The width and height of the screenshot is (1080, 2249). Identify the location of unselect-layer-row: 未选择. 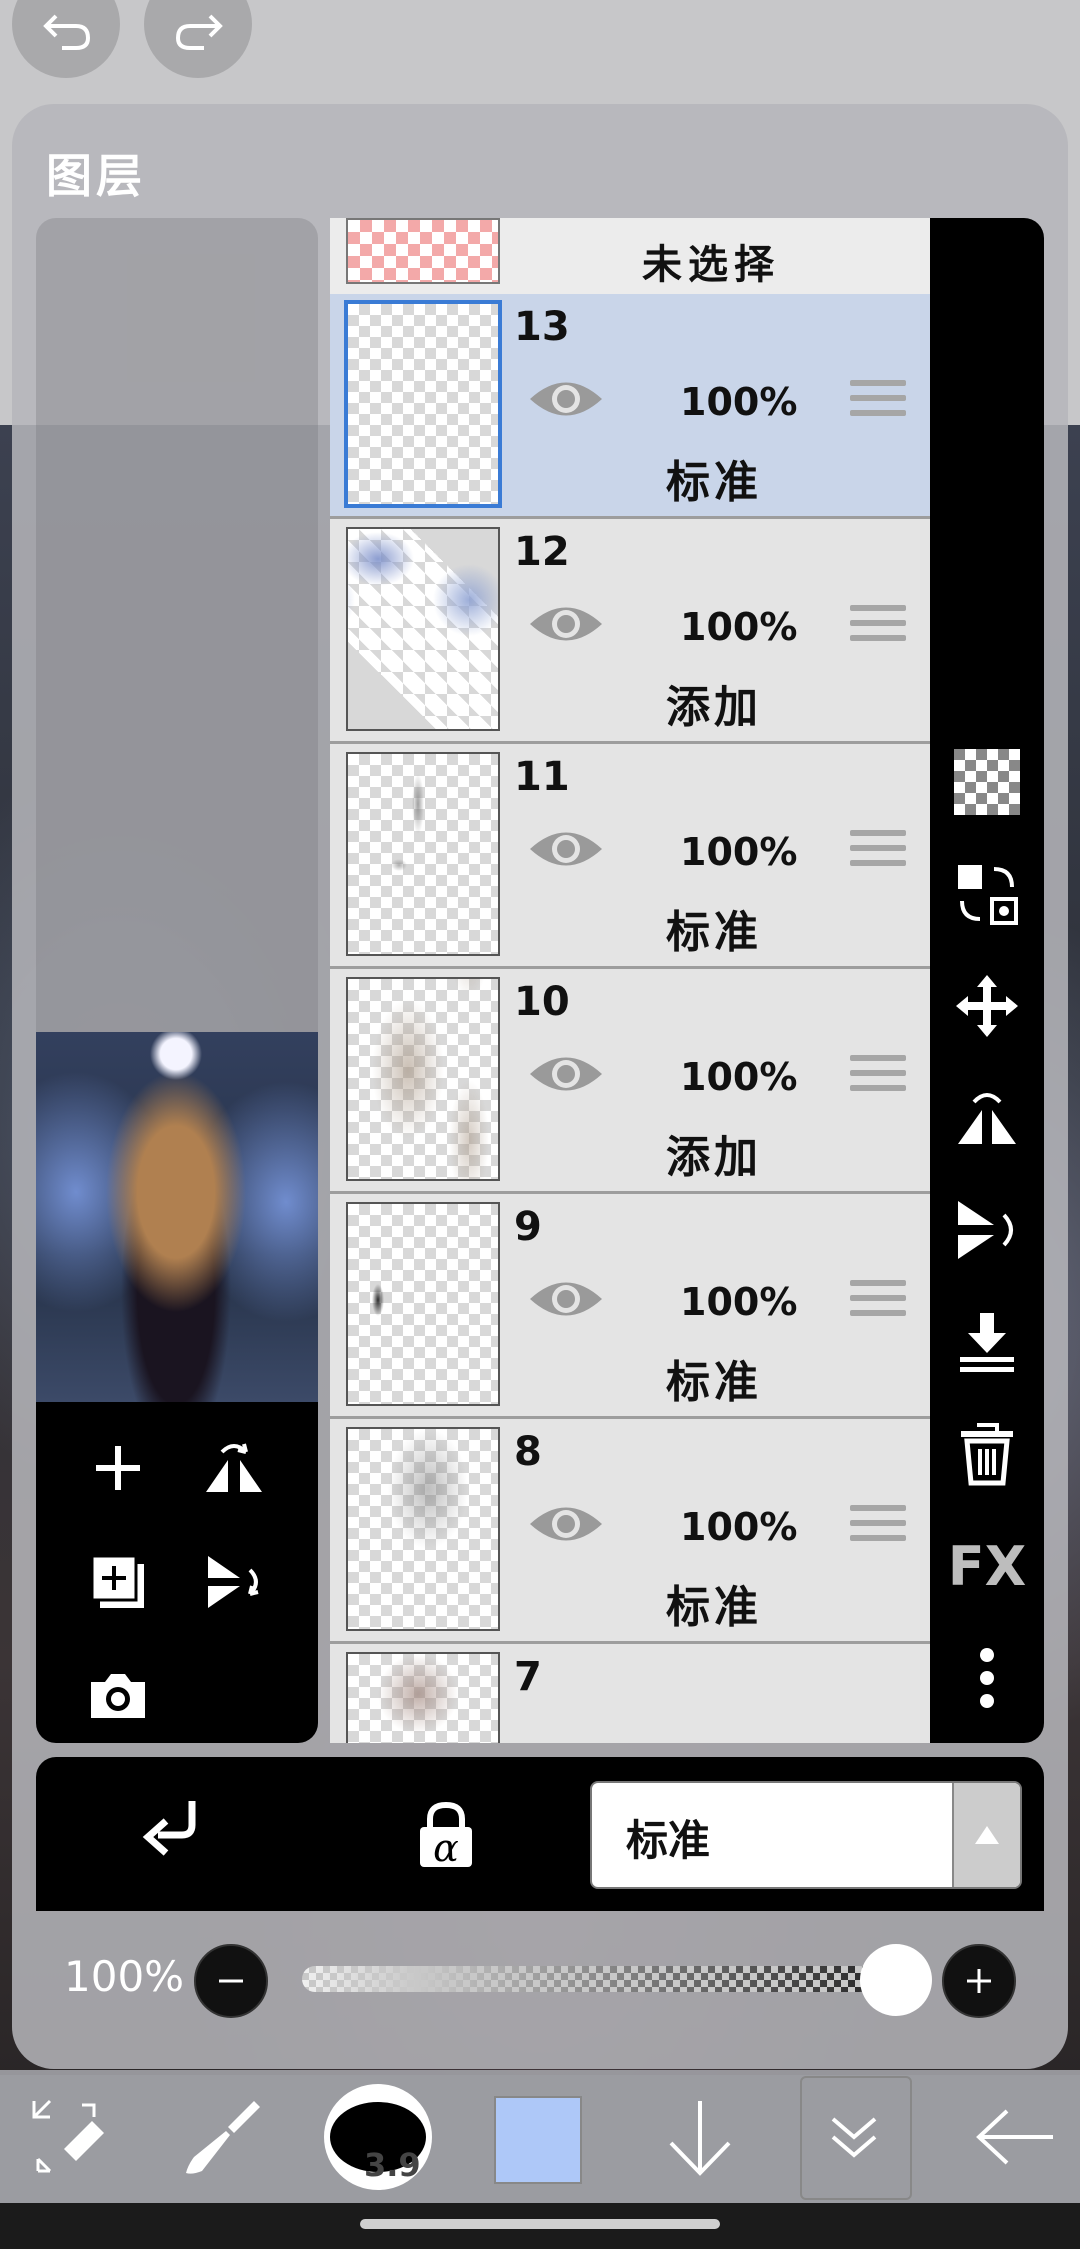
(630, 257).